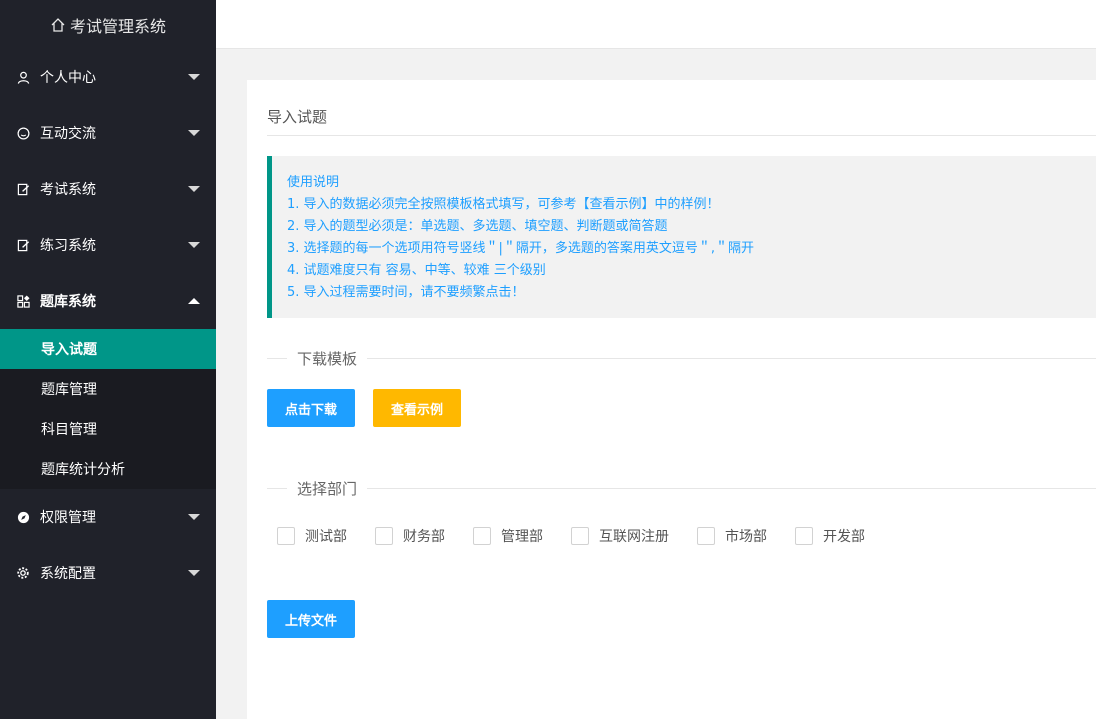 This screenshot has width=1096, height=719. I want to click on select-department-section: 选择部门, so click(681, 488).